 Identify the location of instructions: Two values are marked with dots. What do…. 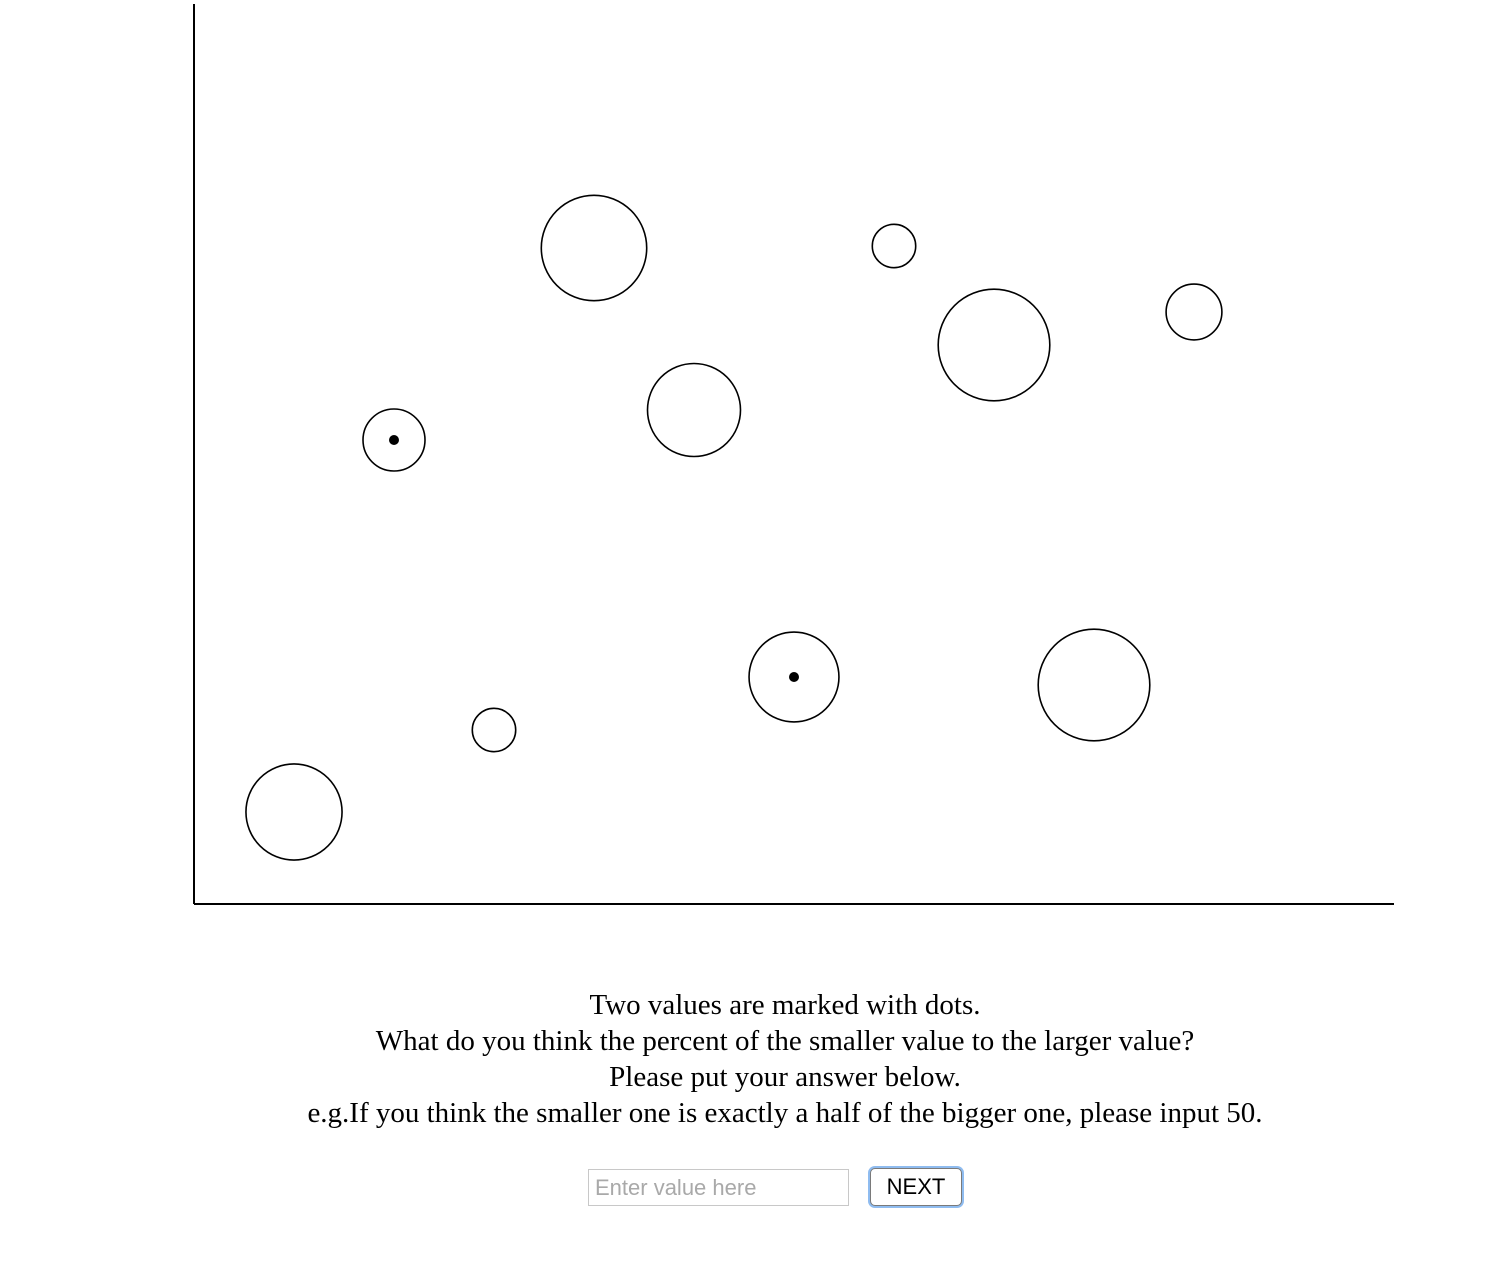
(743, 1059).